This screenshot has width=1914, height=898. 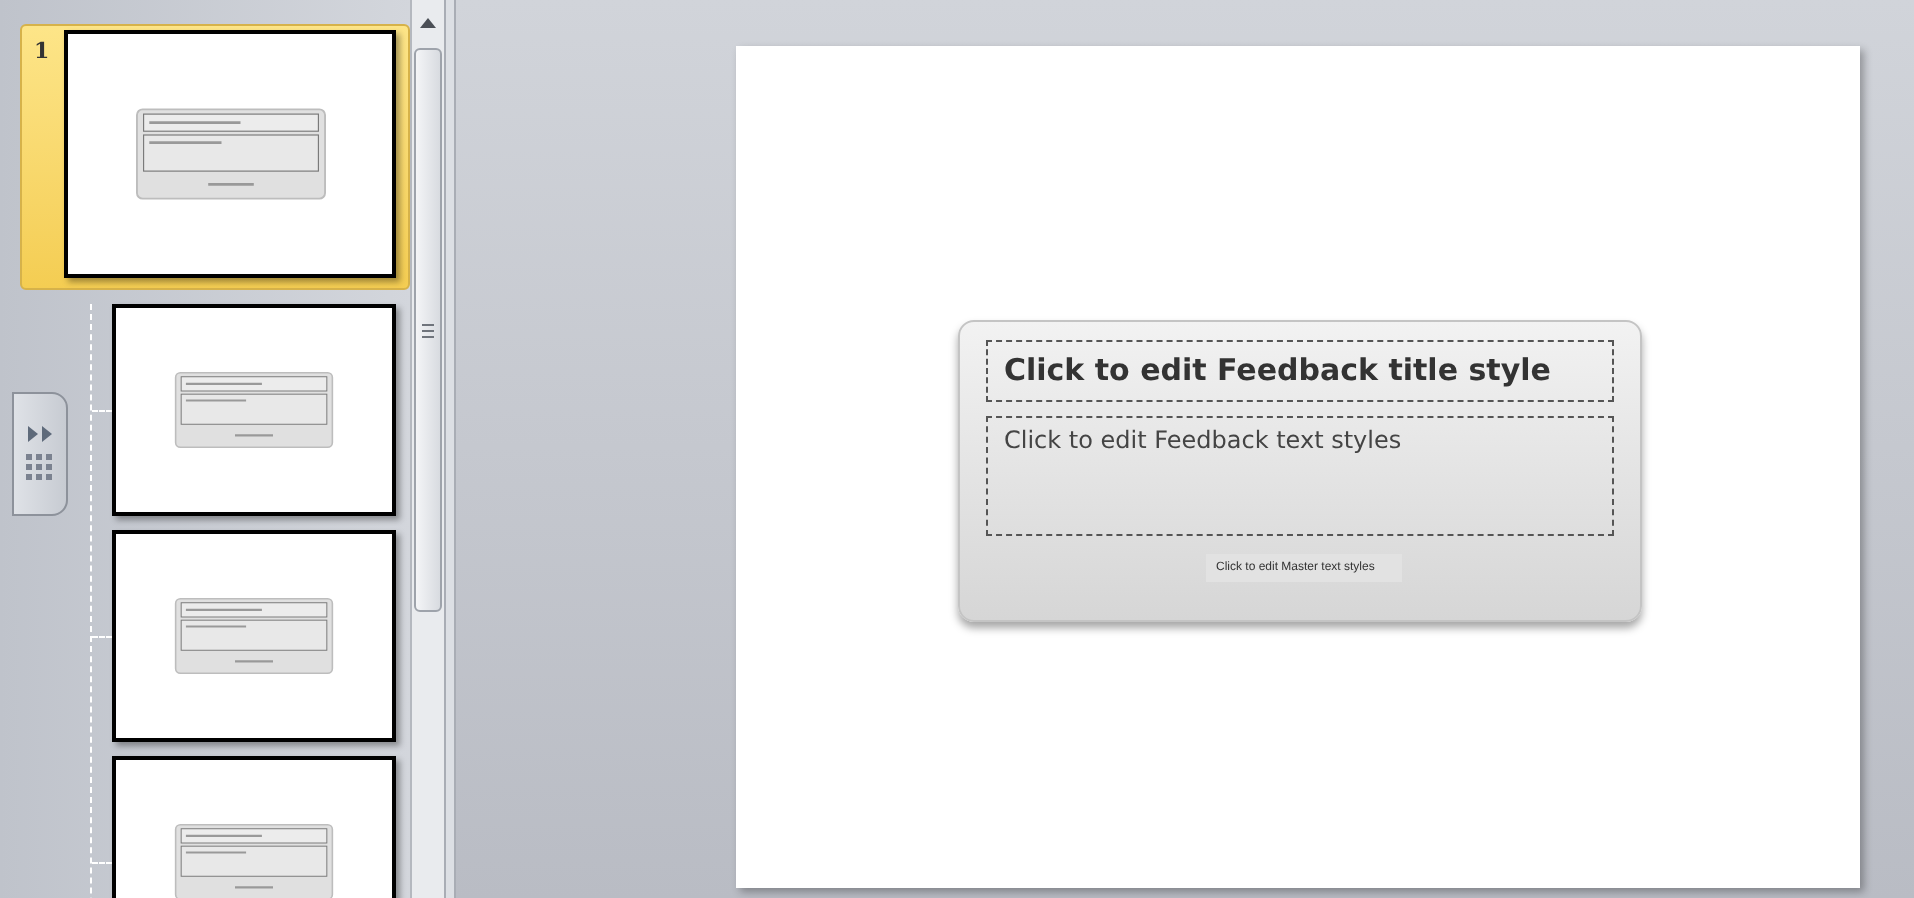 I want to click on grip-icon, so click(x=428, y=330).